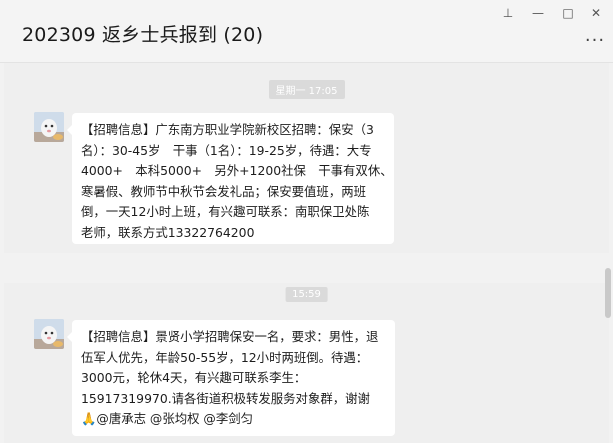 The height and width of the screenshot is (443, 613). I want to click on title-bar: 202309 返乡士兵报到 (20) ⊥ — □ ✕ ···, so click(306, 31).